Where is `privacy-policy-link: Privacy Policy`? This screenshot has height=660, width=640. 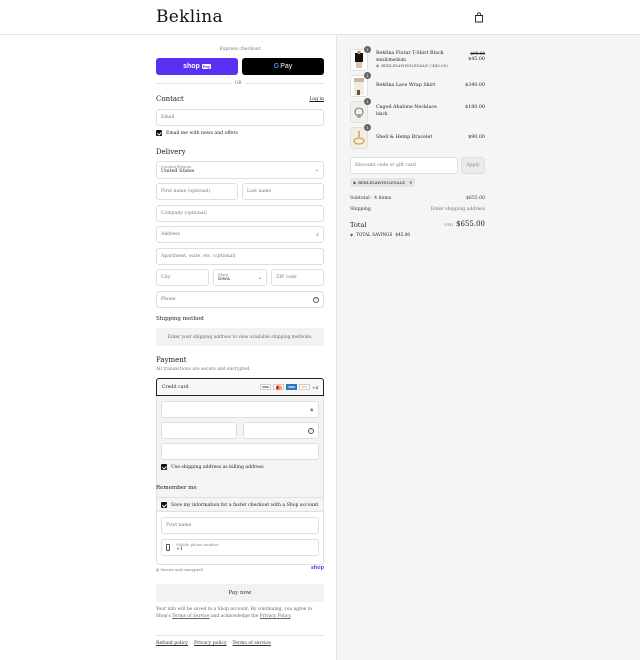 privacy-policy-link: Privacy Policy is located at coordinates (275, 616).